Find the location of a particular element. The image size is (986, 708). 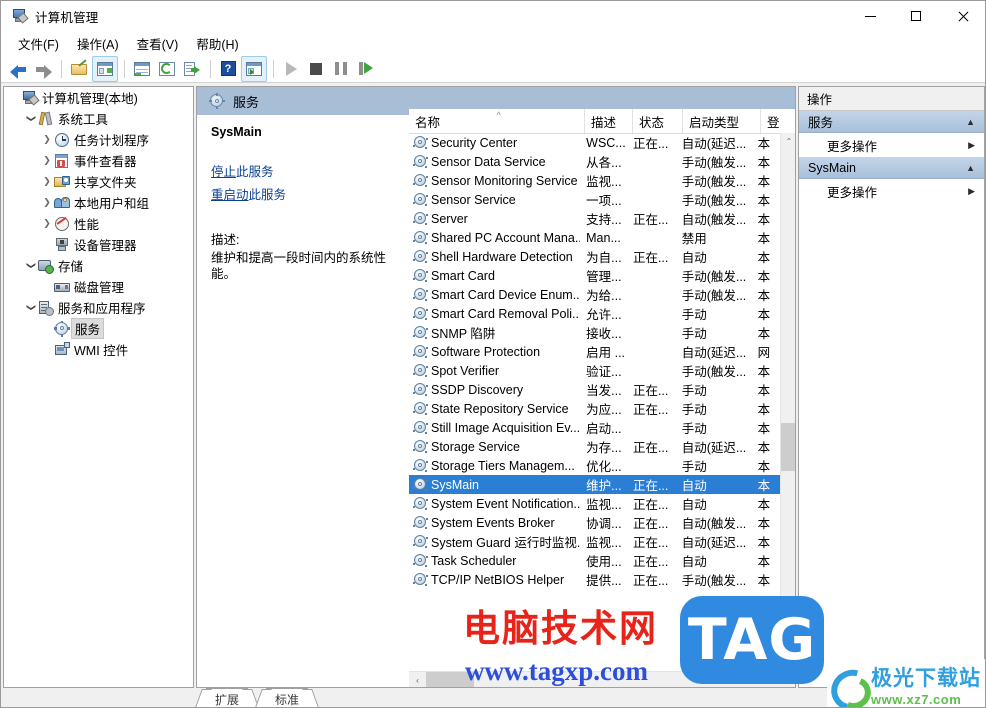

restart-service-button is located at coordinates (366, 69).